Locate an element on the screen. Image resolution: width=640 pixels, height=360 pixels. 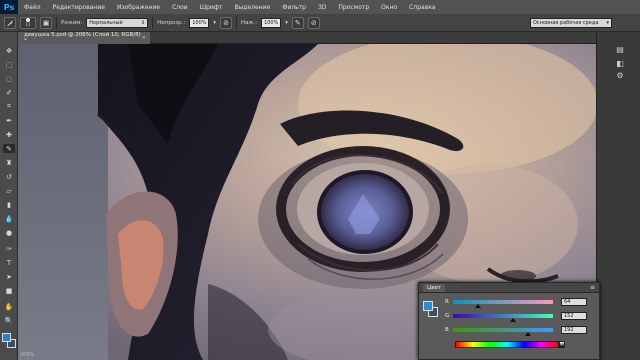
black-white-ramp is located at coordinates (562, 344).